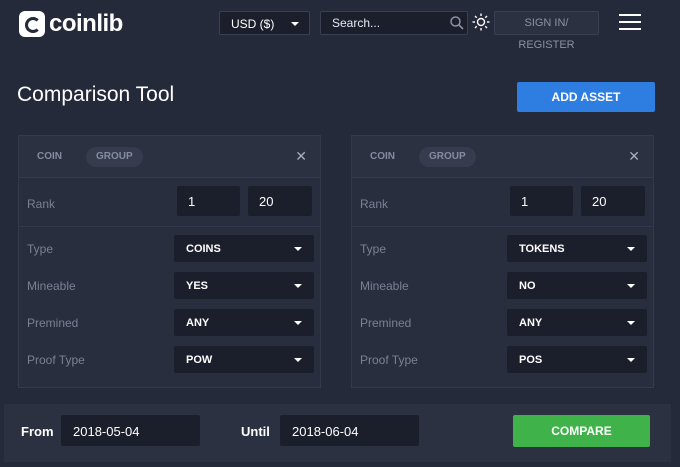 The height and width of the screenshot is (467, 680). I want to click on top-bar: coinlib USD ($) SIGN IN/ REGISTER, so click(340, 25).